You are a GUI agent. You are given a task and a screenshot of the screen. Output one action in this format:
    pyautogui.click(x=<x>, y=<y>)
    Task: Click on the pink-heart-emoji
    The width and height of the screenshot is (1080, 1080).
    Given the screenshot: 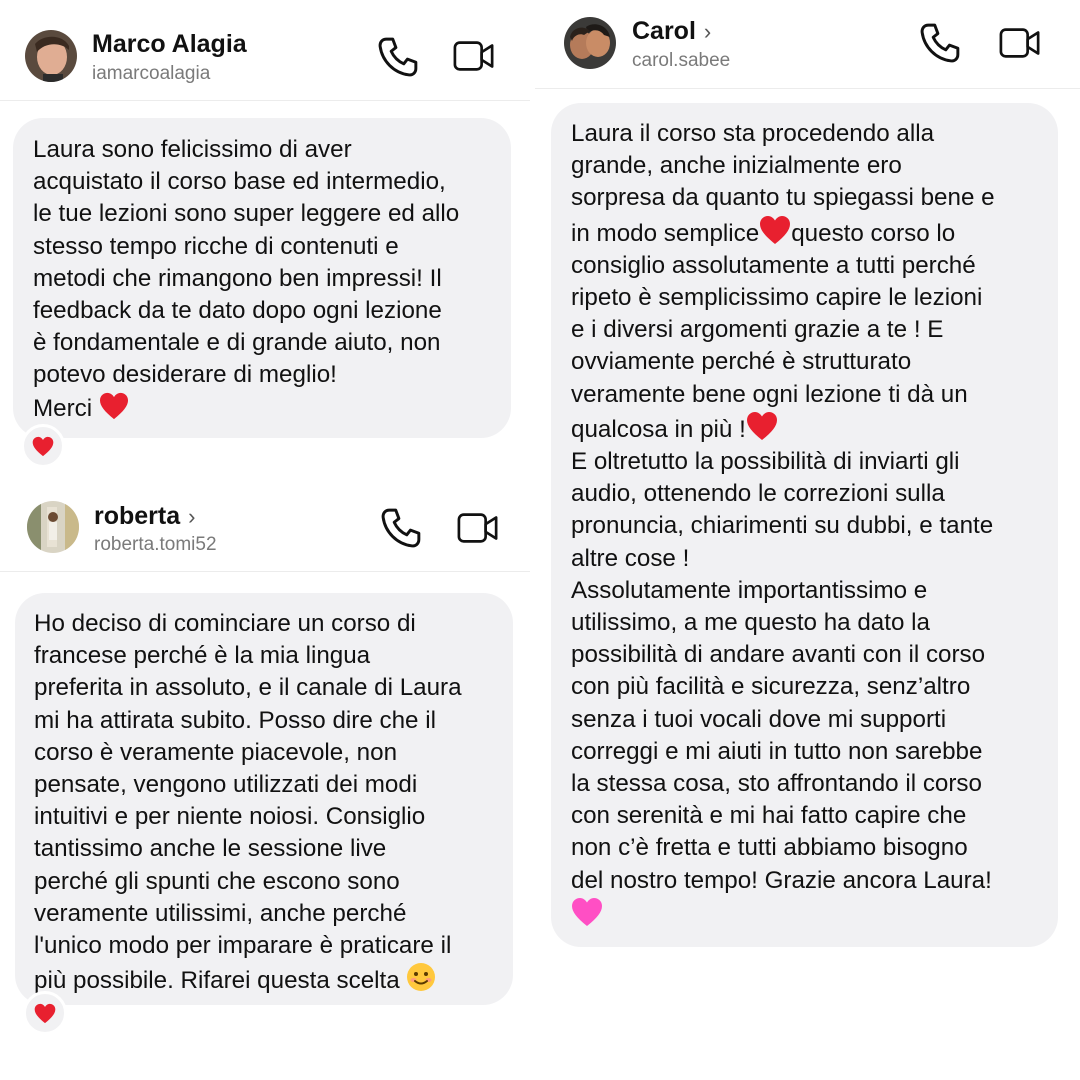 What is the action you would take?
    pyautogui.click(x=587, y=912)
    